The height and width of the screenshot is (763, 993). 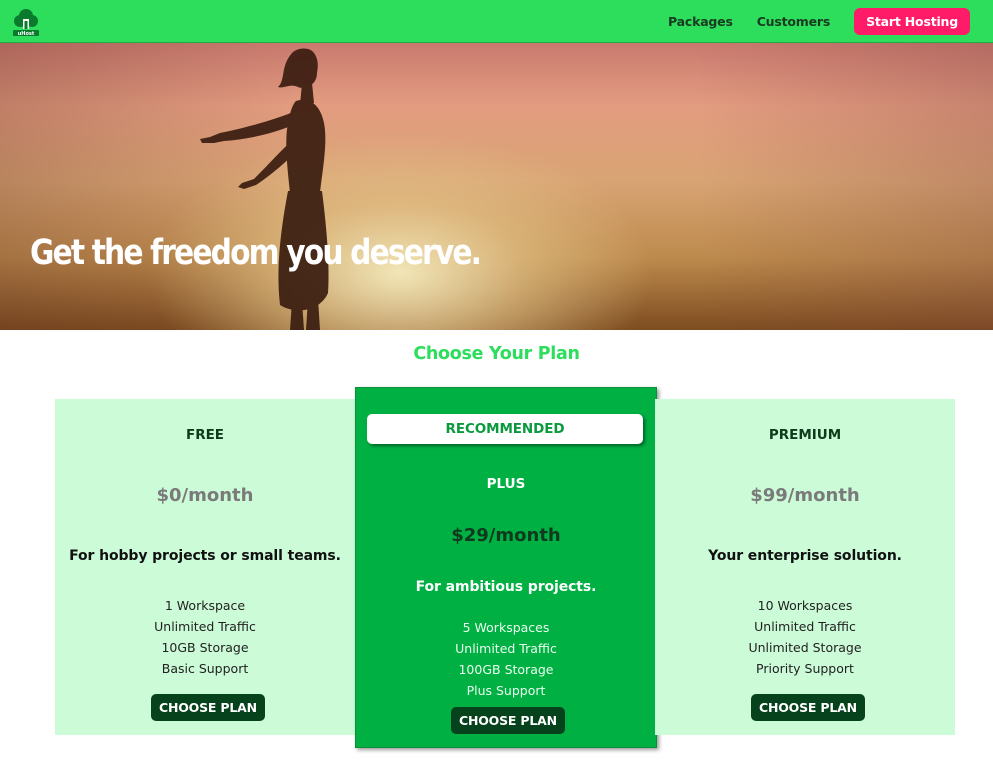 I want to click on plan-feature: 10GB Storage, so click(x=205, y=647).